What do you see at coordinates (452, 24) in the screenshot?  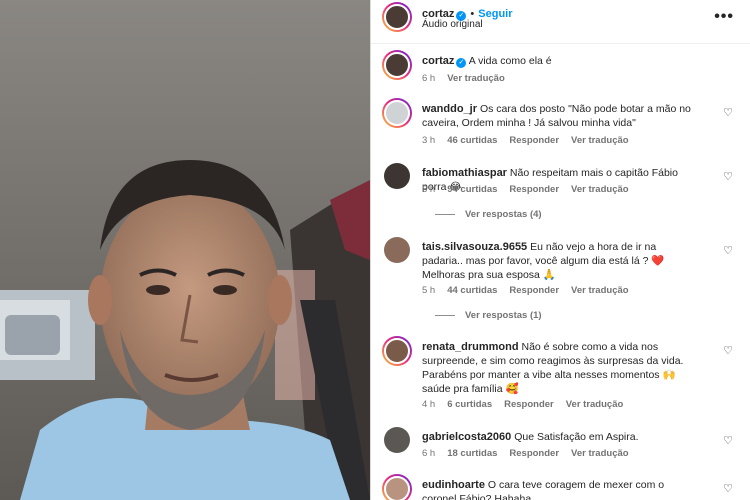 I see `audio-label: Áudio original` at bounding box center [452, 24].